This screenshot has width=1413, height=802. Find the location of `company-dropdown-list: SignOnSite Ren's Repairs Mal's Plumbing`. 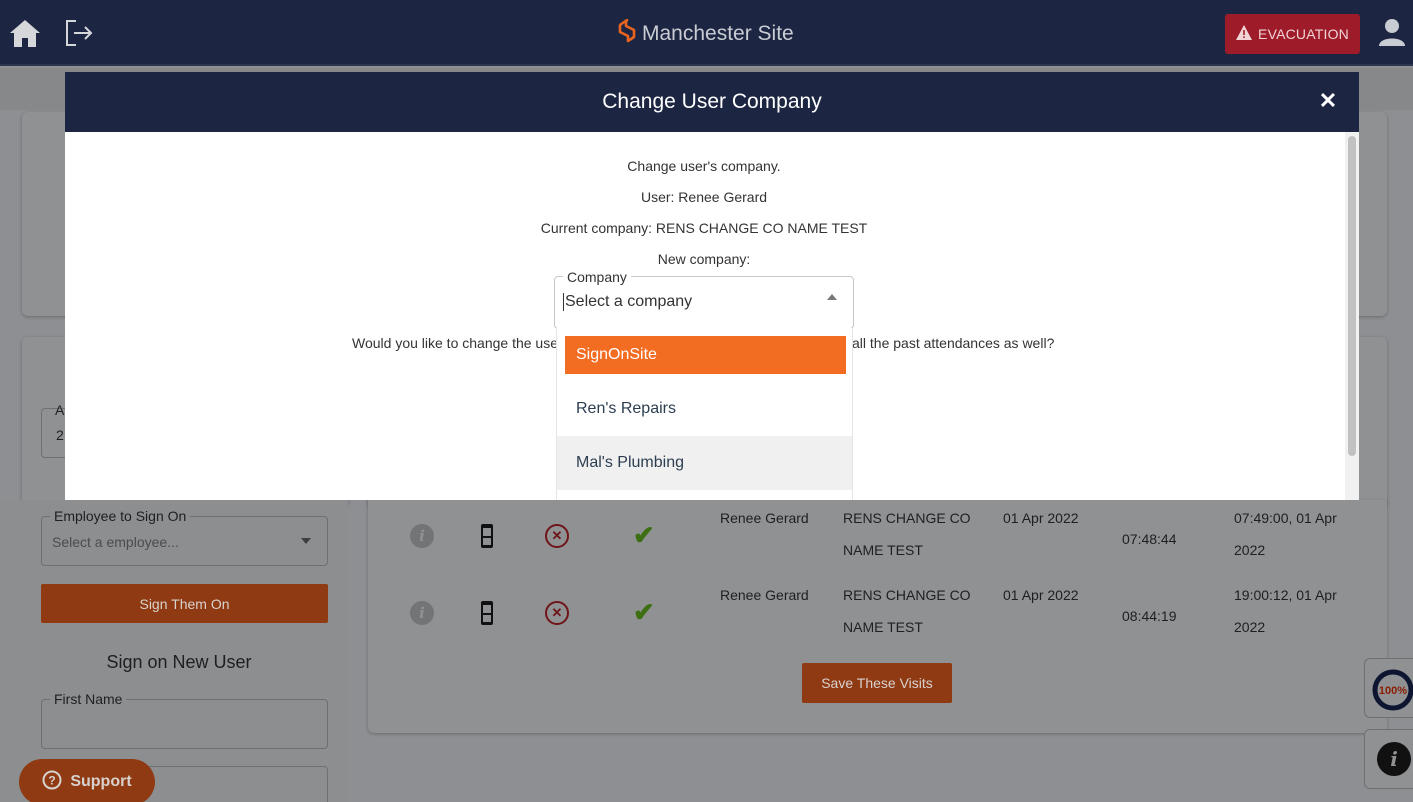

company-dropdown-list: SignOnSite Ren's Repairs Mal's Plumbing is located at coordinates (704, 414).